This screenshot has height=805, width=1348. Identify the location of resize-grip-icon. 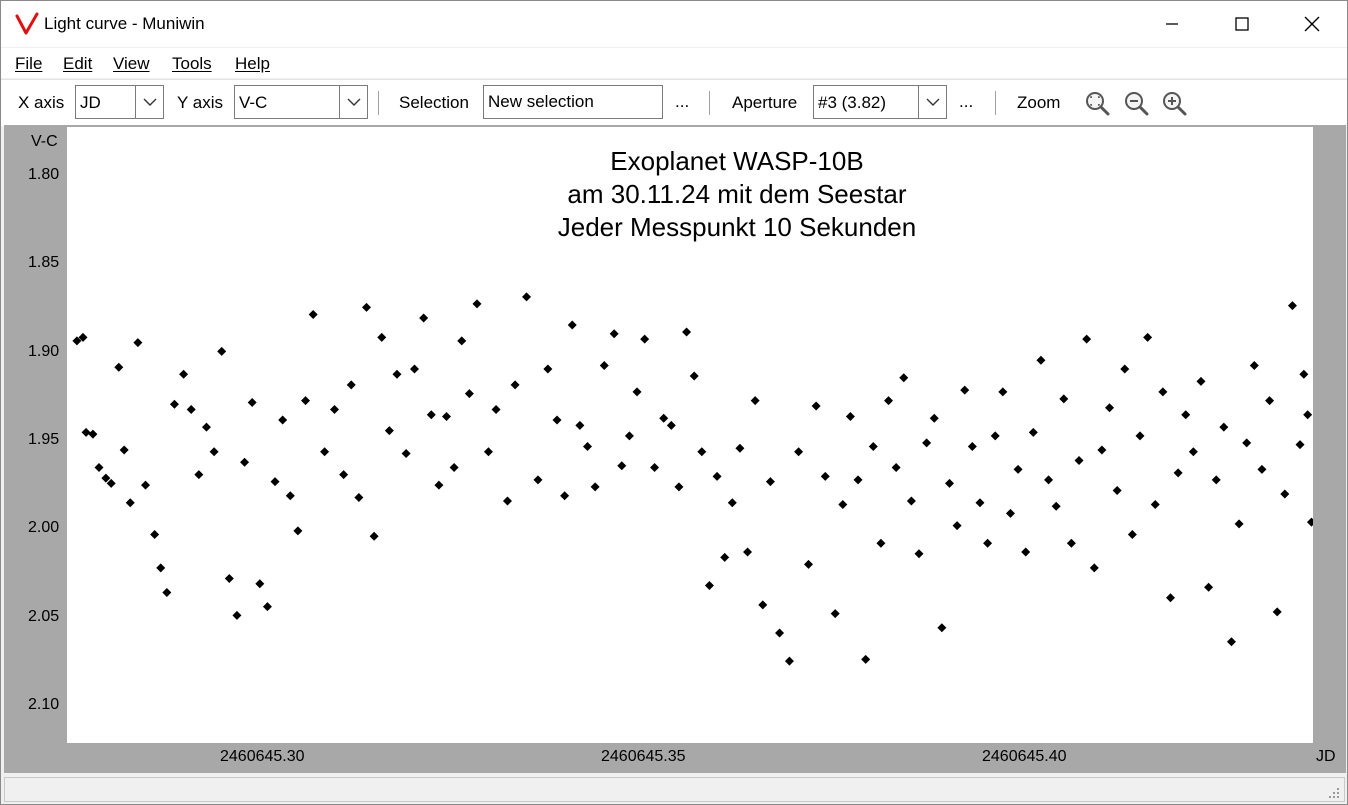
(1333, 792).